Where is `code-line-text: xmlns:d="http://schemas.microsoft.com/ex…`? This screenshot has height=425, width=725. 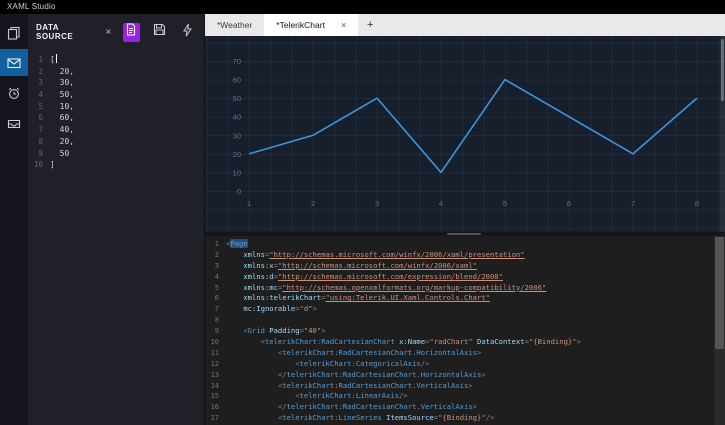
code-line-text: xmlns:d="http://schemas.microsoft.com/ex… is located at coordinates (373, 276).